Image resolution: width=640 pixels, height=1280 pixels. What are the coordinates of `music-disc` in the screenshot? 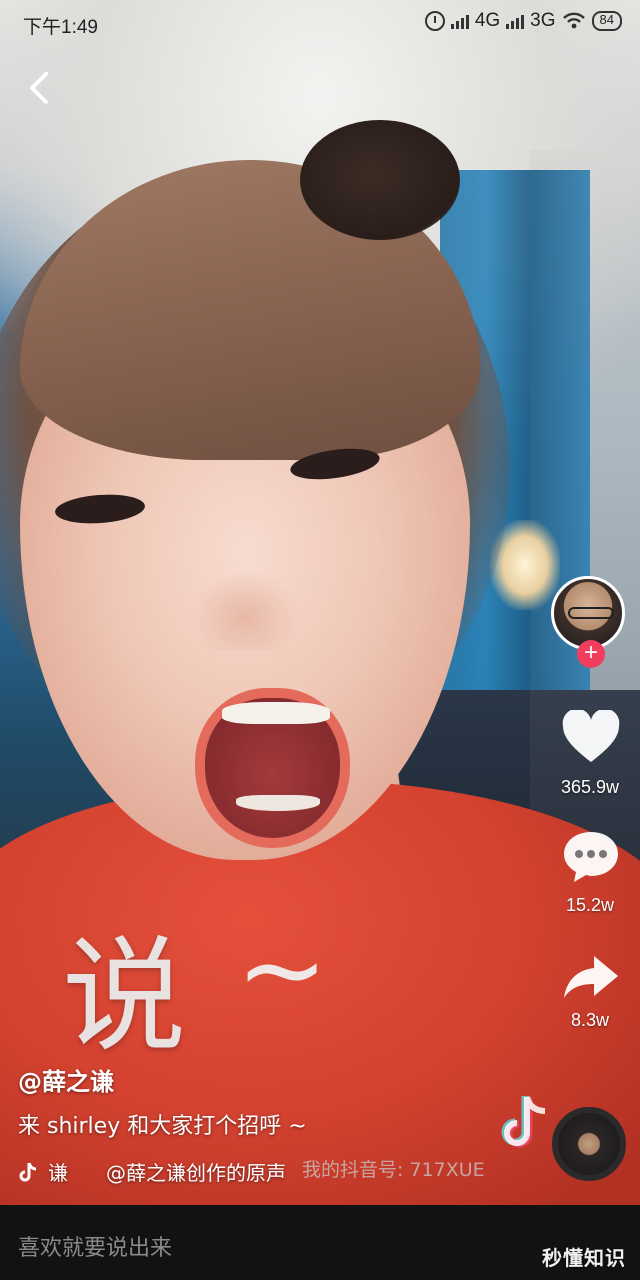 It's located at (589, 1144).